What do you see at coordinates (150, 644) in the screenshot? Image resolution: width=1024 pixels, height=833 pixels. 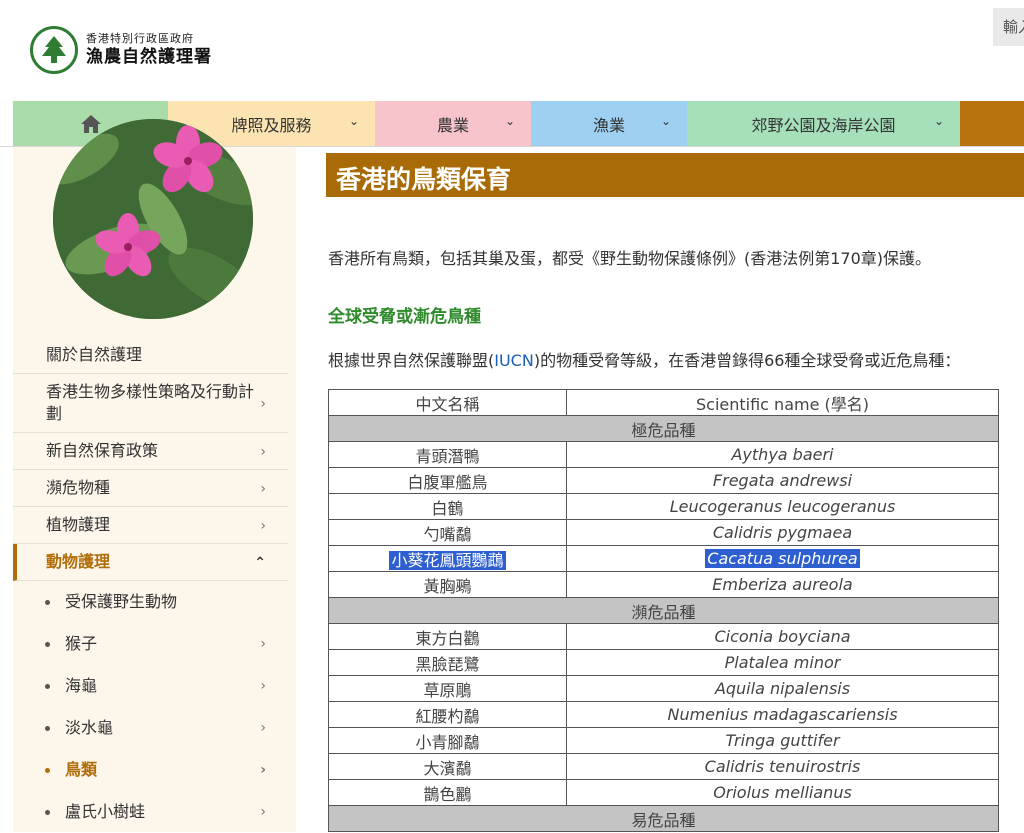 I see `submenu-item-monkeys: 猴子 ›` at bounding box center [150, 644].